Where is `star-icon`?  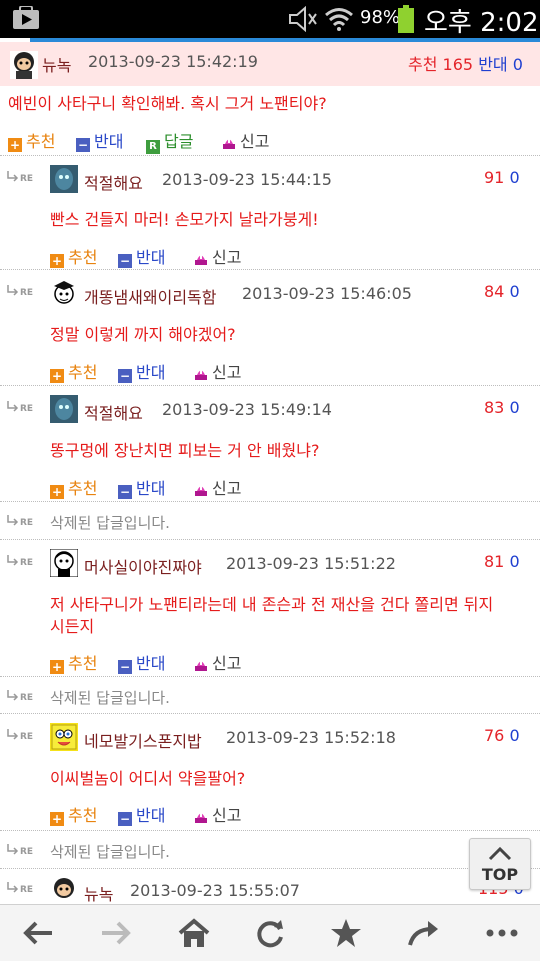
star-icon is located at coordinates (346, 933).